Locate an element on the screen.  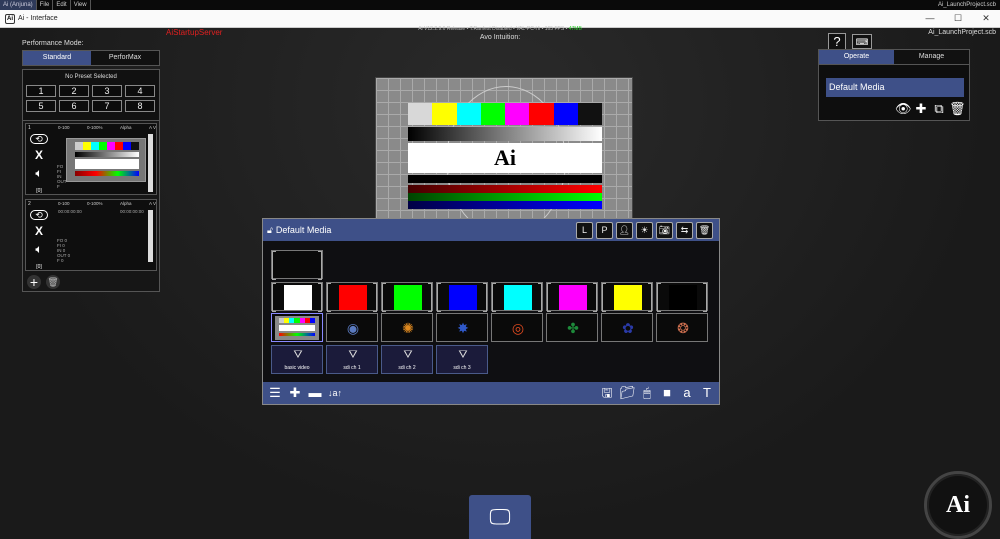
layer-header: 0-100 0-100% Alpha A V is located at coordinates (107, 203).